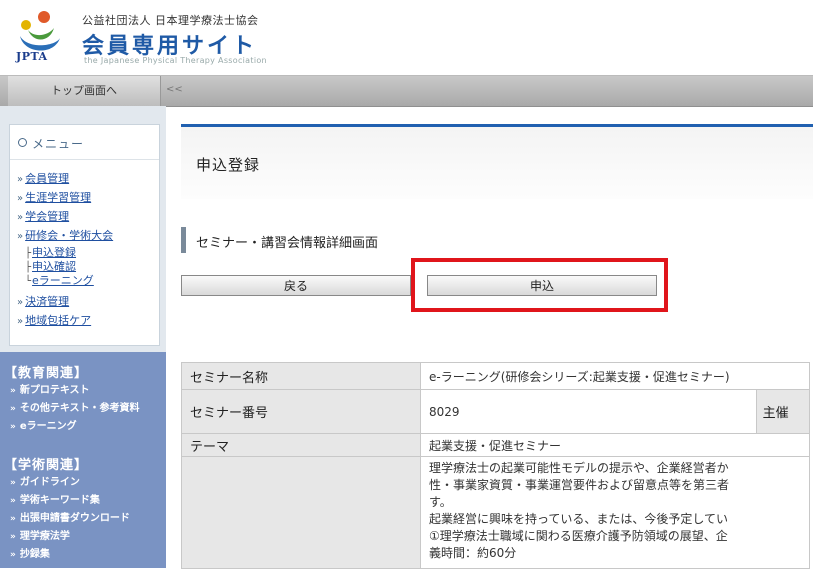 The image size is (813, 569). I want to click on menu-item-congress: » 学会管理, so click(65, 216).